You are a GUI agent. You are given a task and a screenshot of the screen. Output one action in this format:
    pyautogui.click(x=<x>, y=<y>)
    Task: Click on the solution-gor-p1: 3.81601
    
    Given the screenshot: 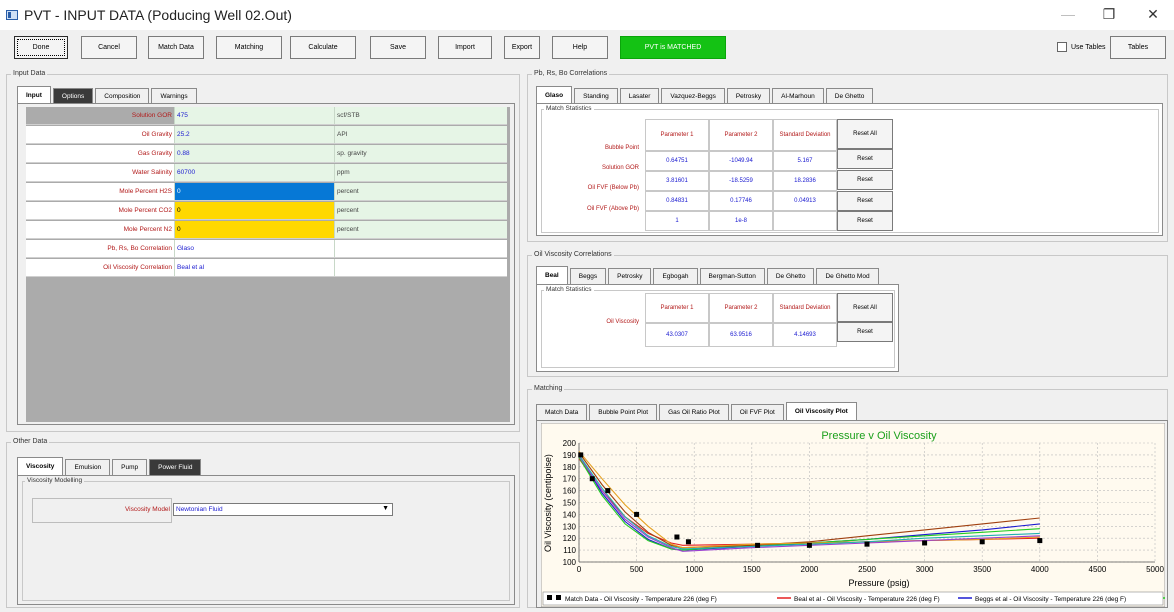 What is the action you would take?
    pyautogui.click(x=677, y=181)
    